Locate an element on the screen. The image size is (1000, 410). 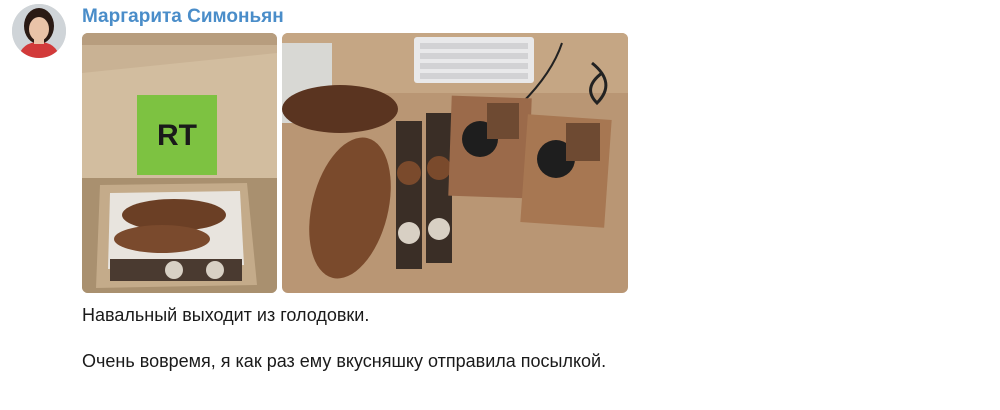
avatar-portrait-image is located at coordinates (39, 31).